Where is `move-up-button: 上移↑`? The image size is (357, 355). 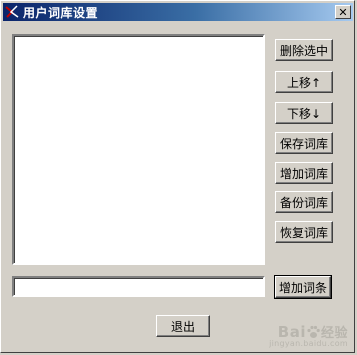 move-up-button: 上移↑ is located at coordinates (304, 82).